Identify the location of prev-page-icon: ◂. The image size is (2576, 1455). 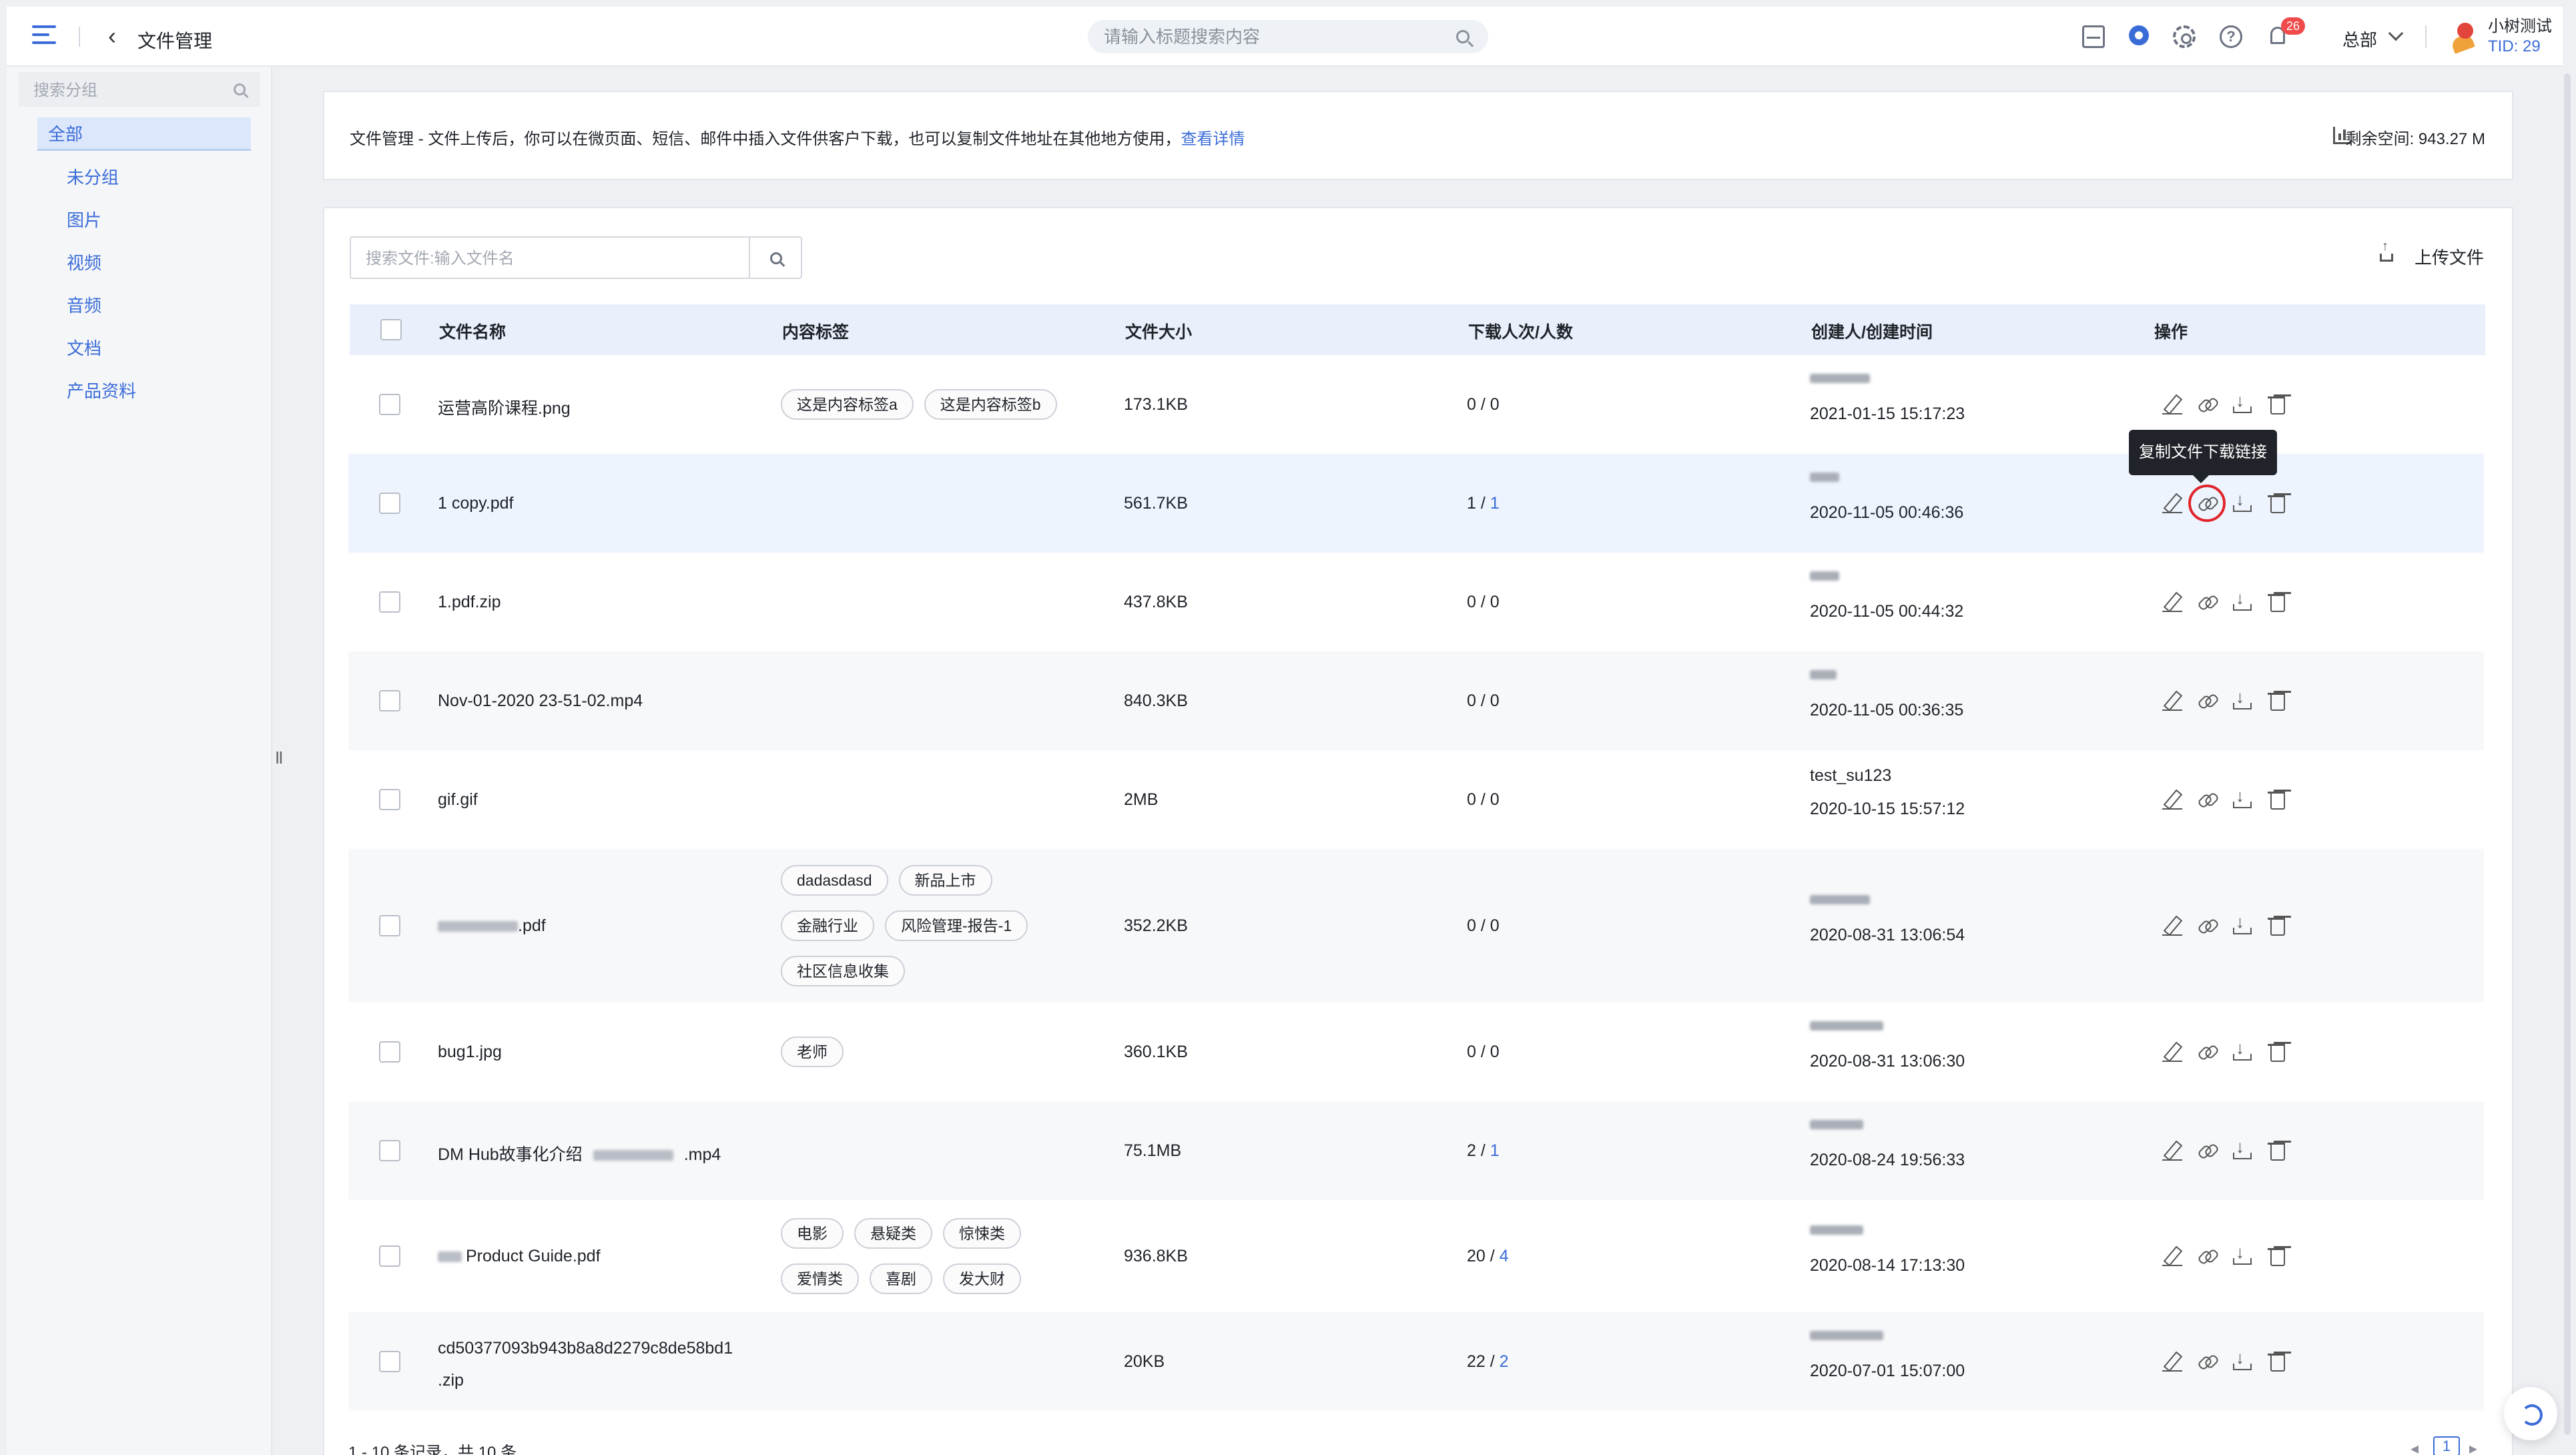
(2414, 1447).